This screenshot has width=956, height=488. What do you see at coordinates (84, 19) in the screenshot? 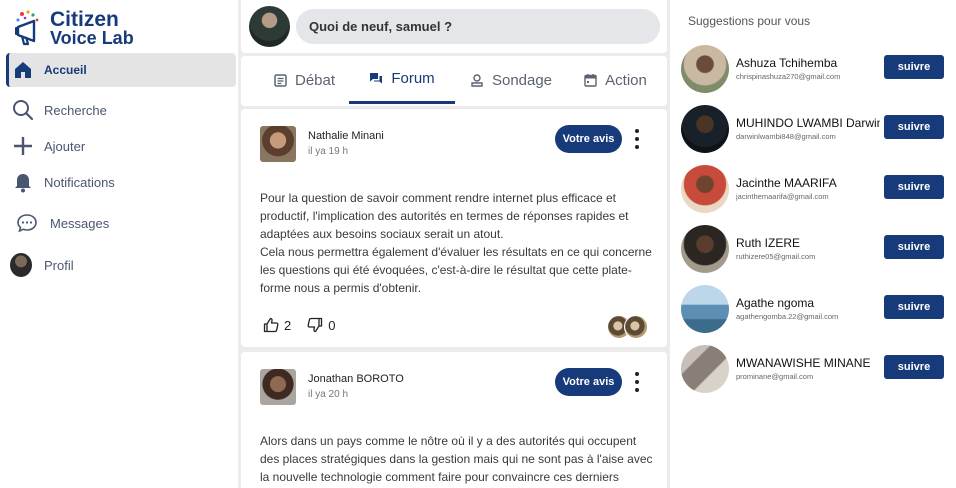
I see `brand-line1: Citizen` at bounding box center [84, 19].